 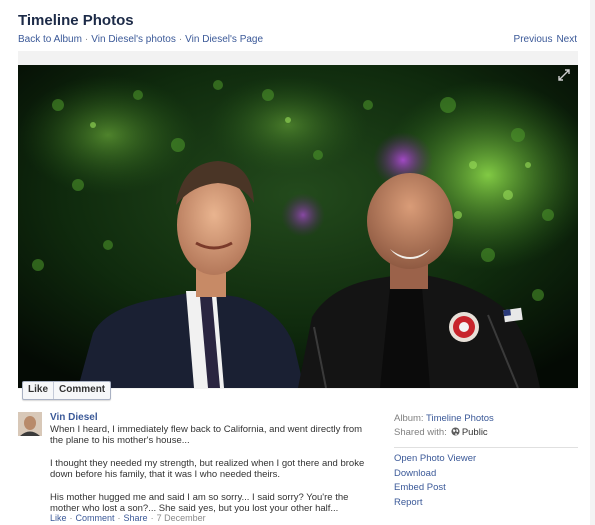 I want to click on photo-comment-button: Comment, so click(x=81, y=390).